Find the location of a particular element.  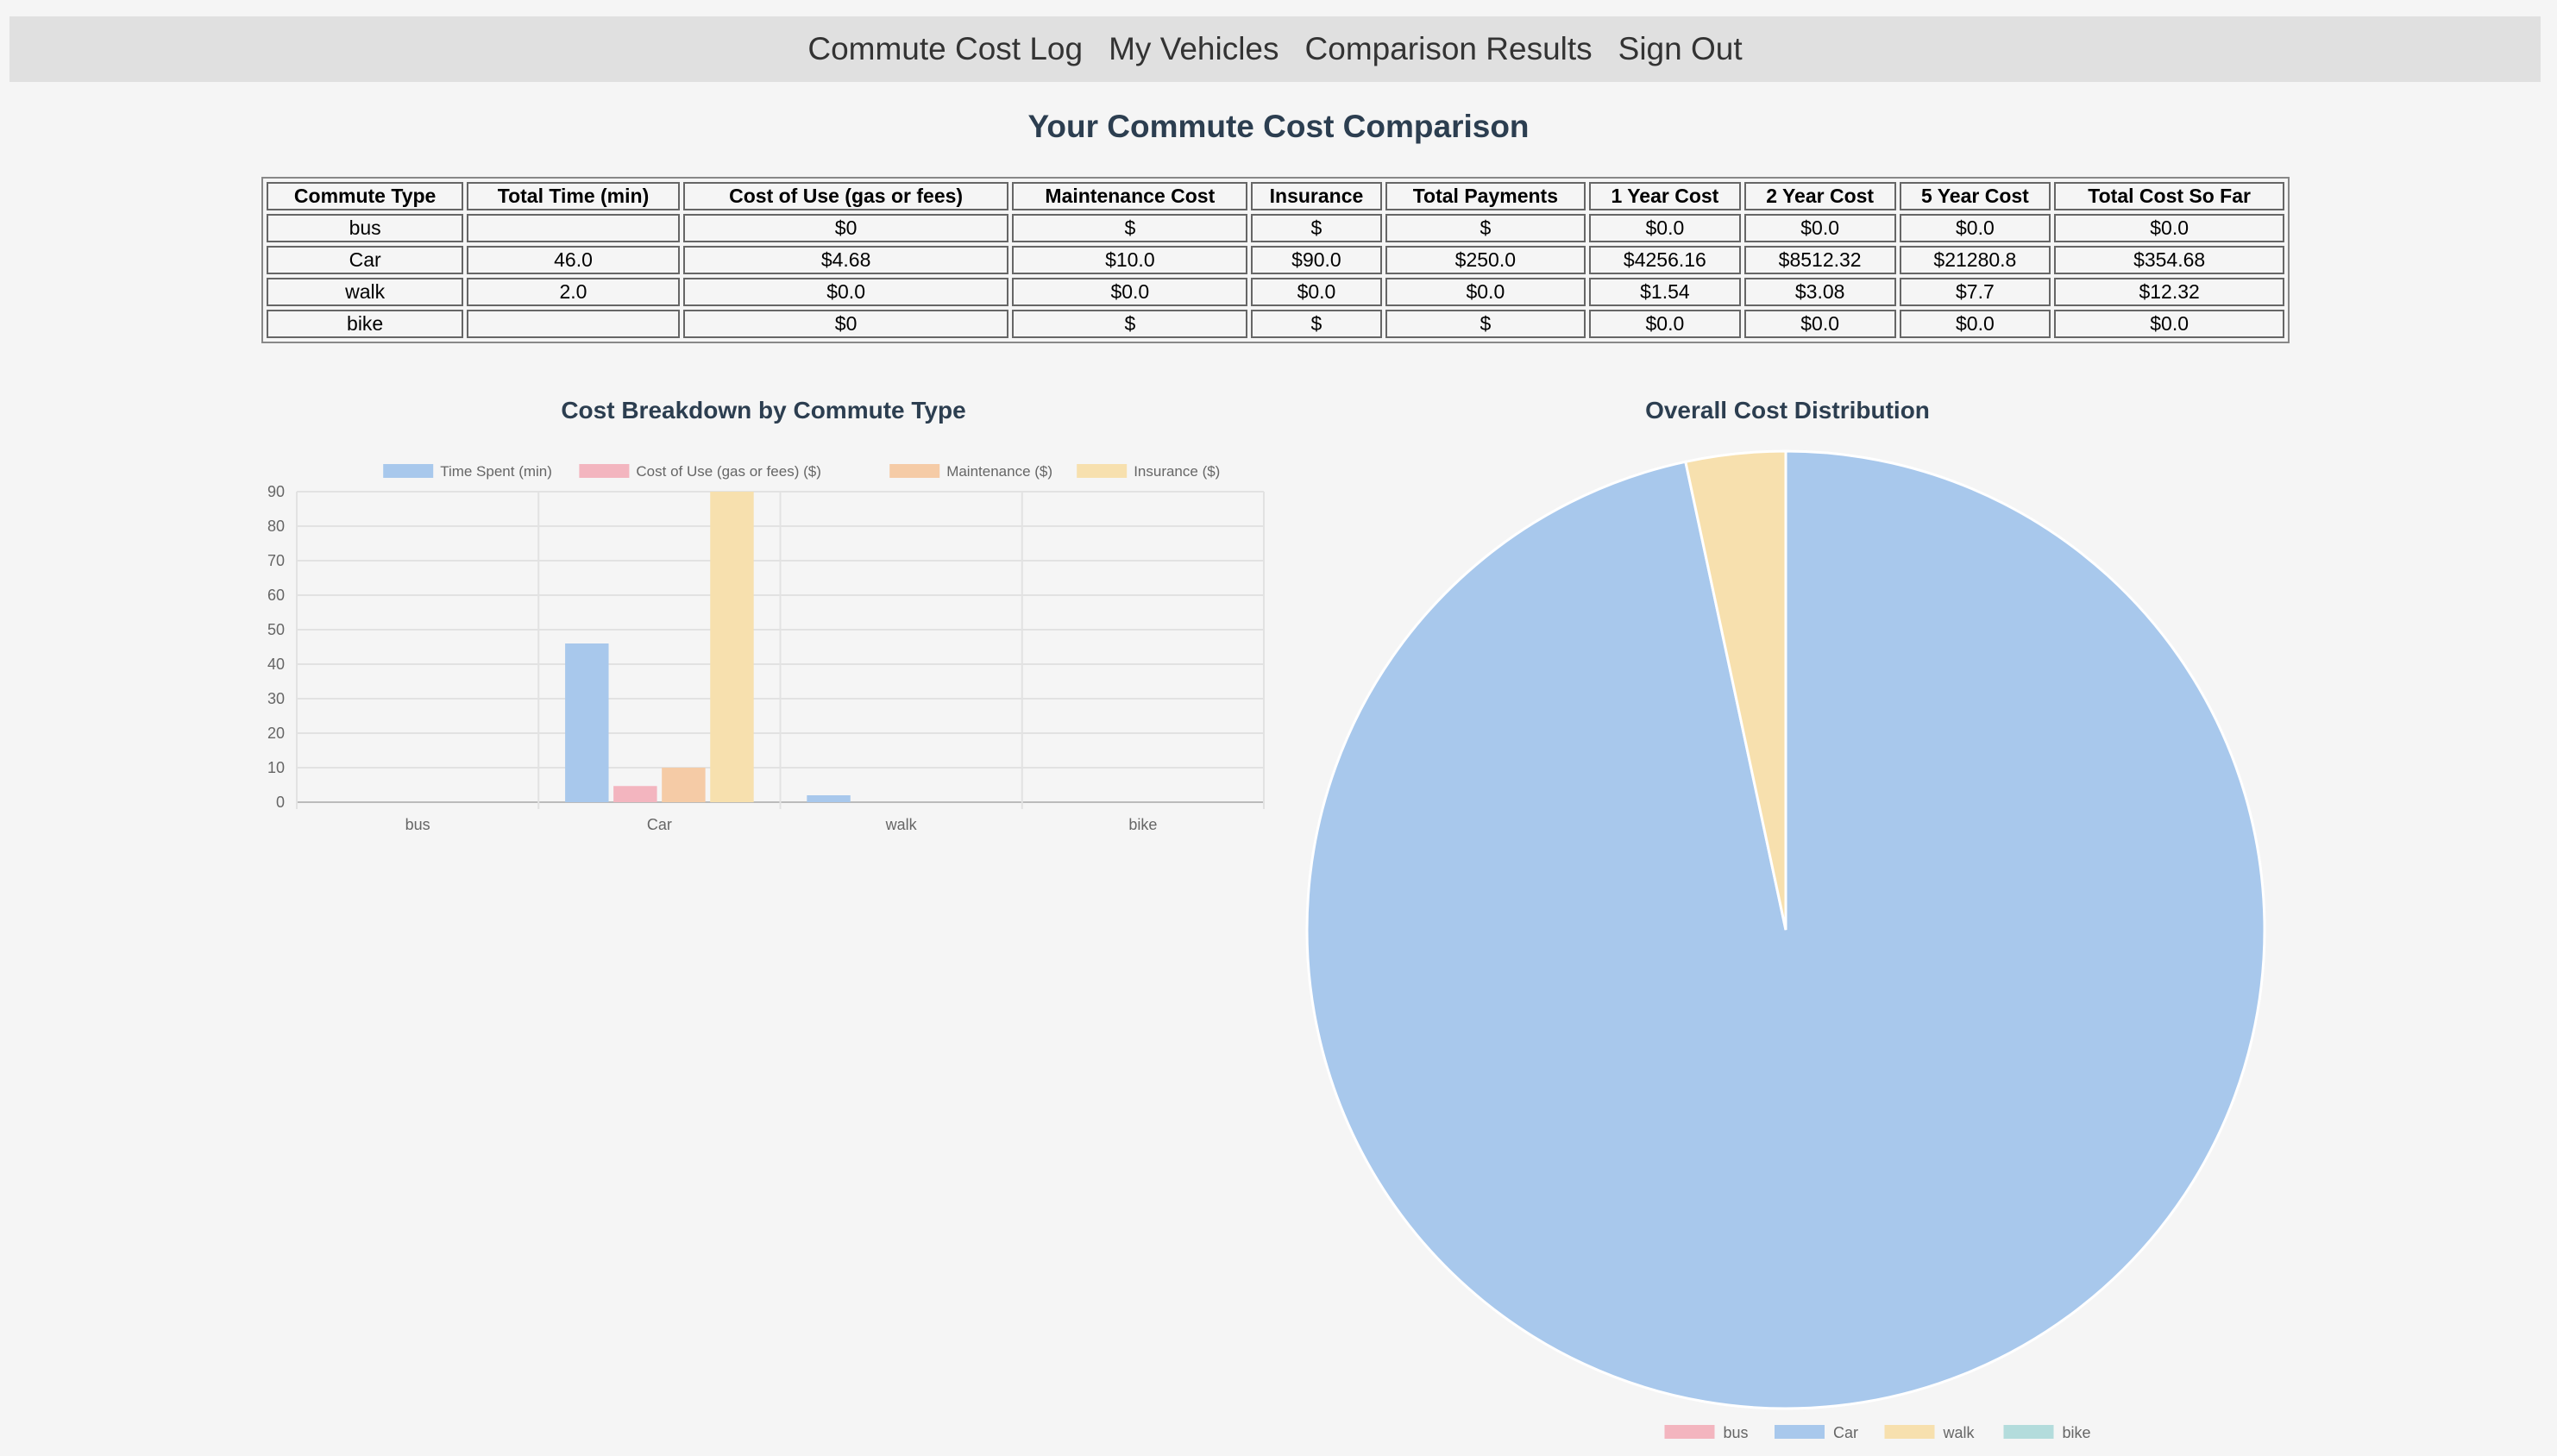

y-tick-label: 10 is located at coordinates (276, 768).